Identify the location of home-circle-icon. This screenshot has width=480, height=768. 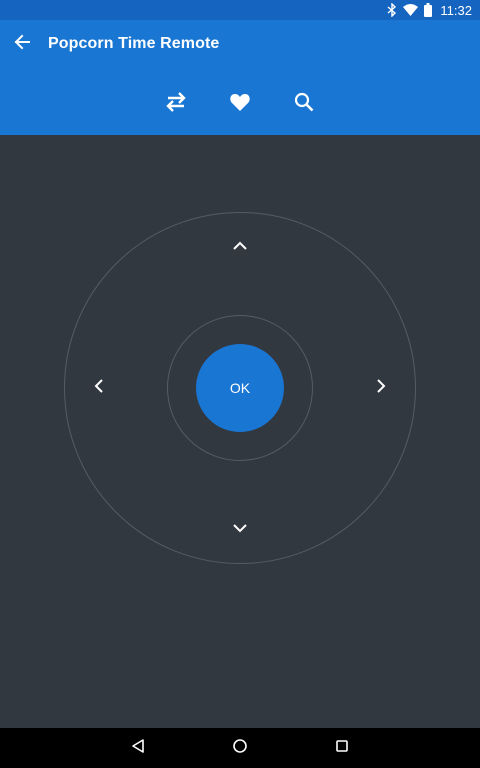
(240, 748).